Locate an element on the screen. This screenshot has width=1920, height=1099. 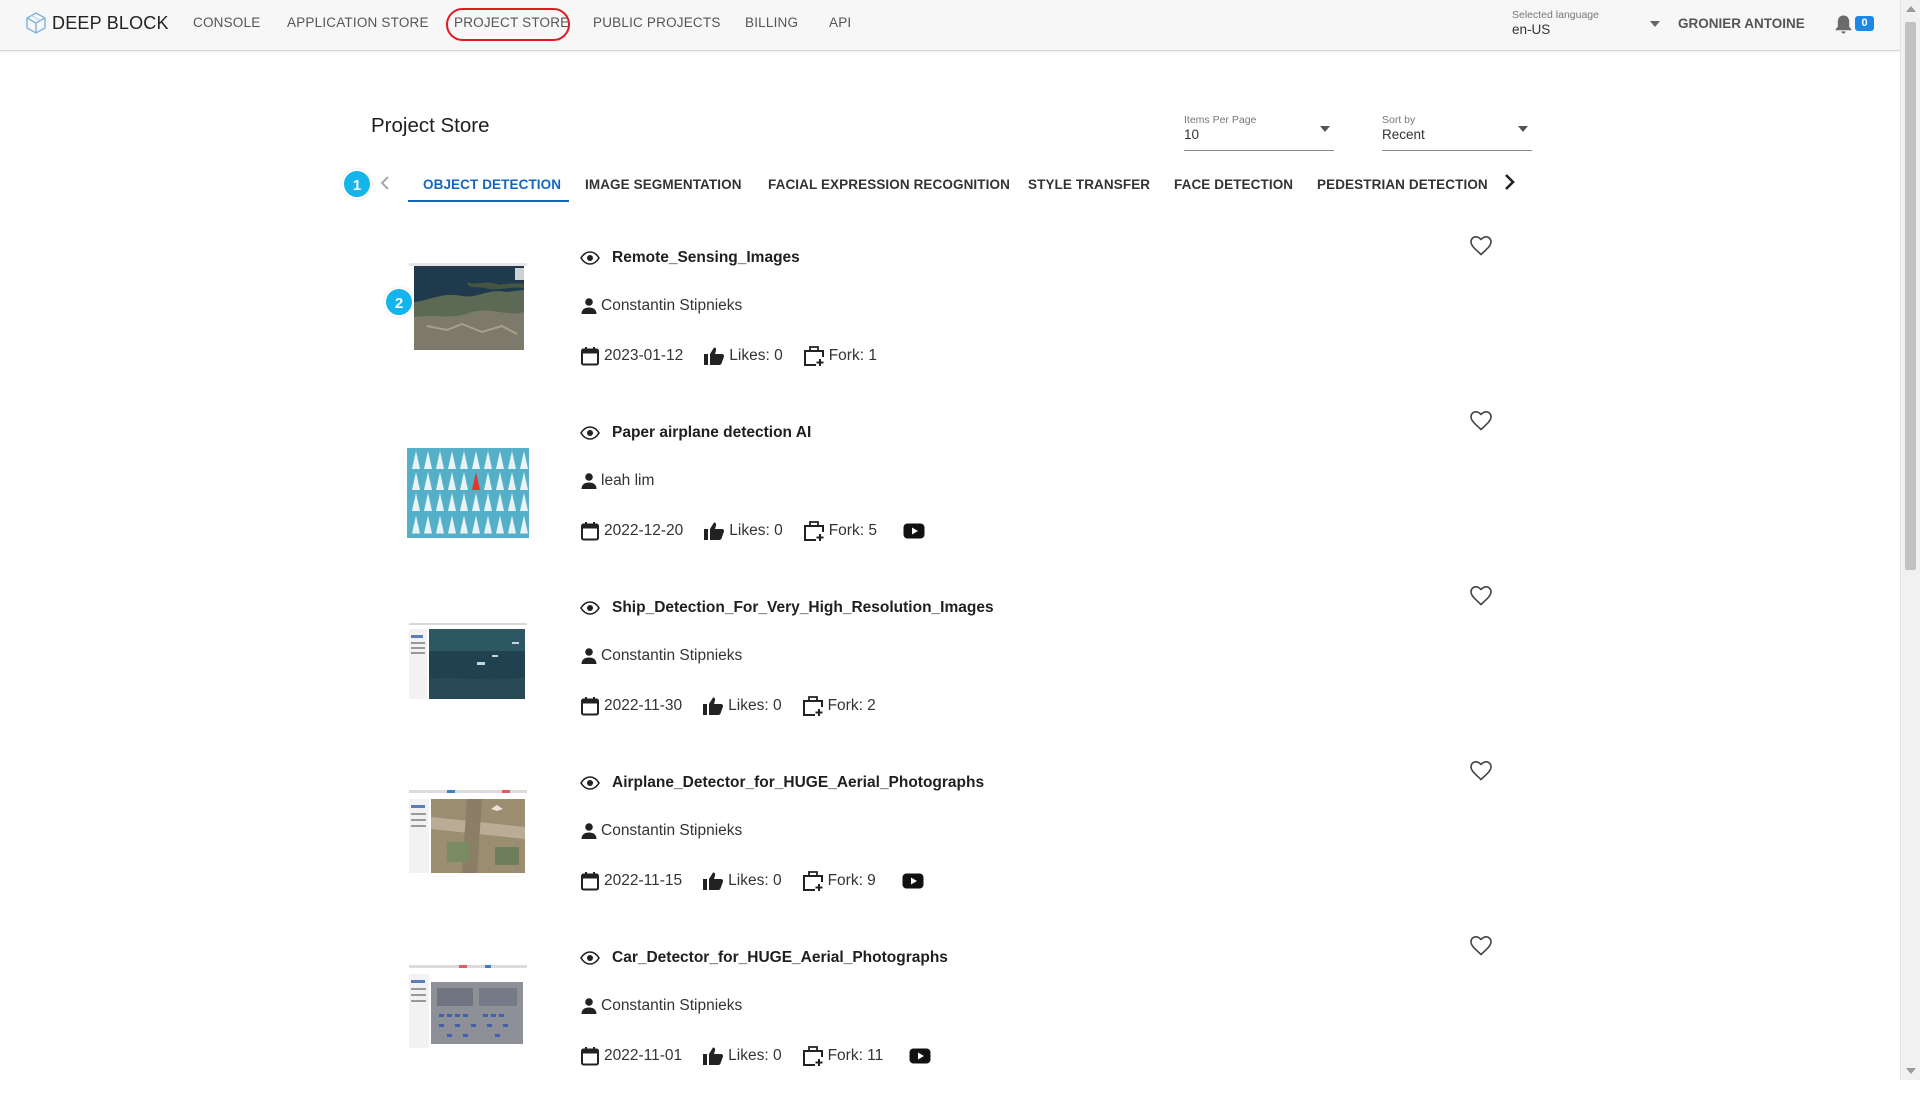
nav-public-projects: PUBLIC PROJECTS is located at coordinates (657, 22).